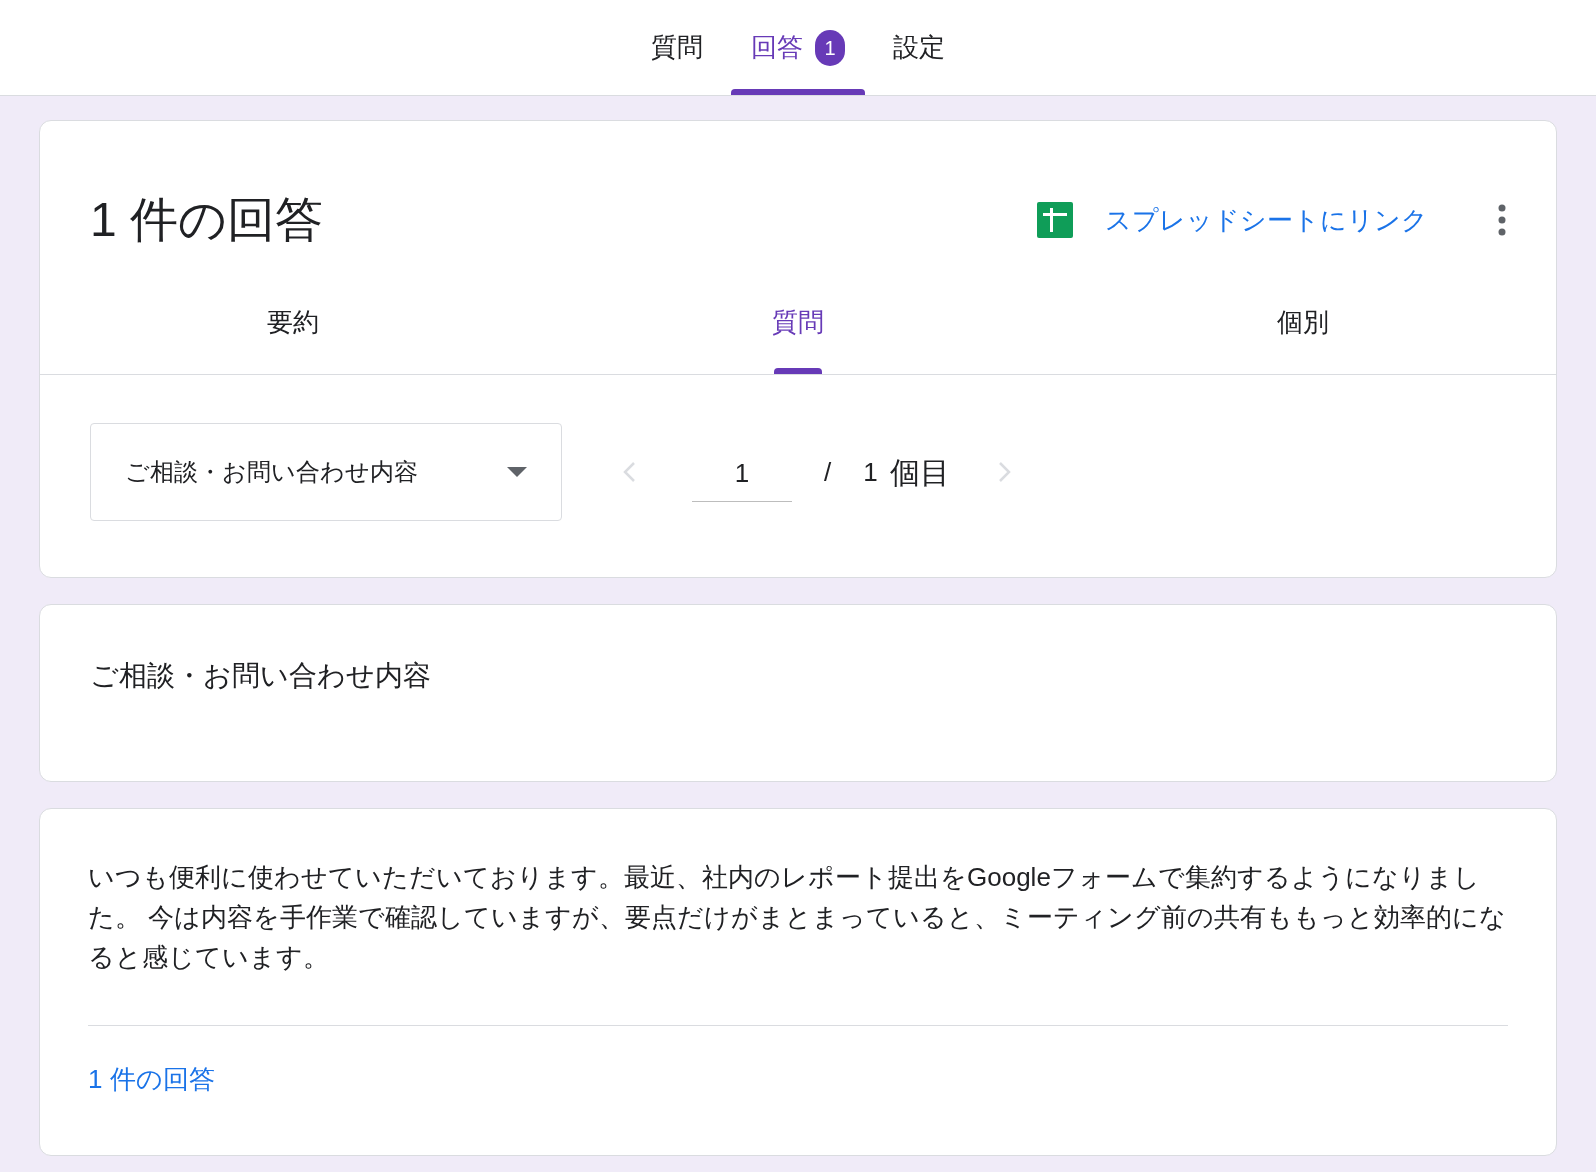  I want to click on response-count-title: 1 件の回答, so click(207, 220).